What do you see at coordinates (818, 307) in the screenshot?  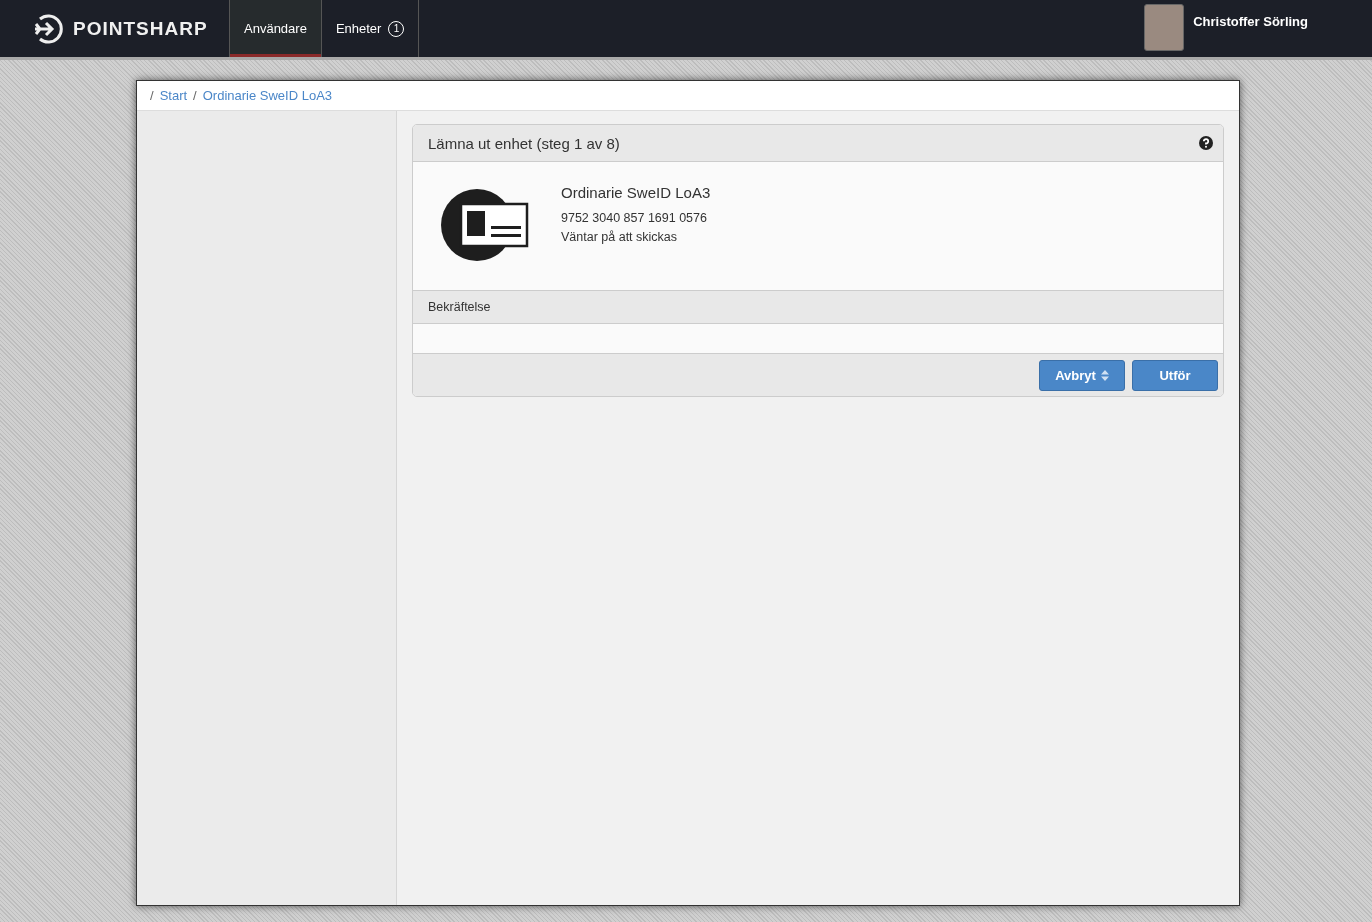 I see `section-header: Bekräftelse` at bounding box center [818, 307].